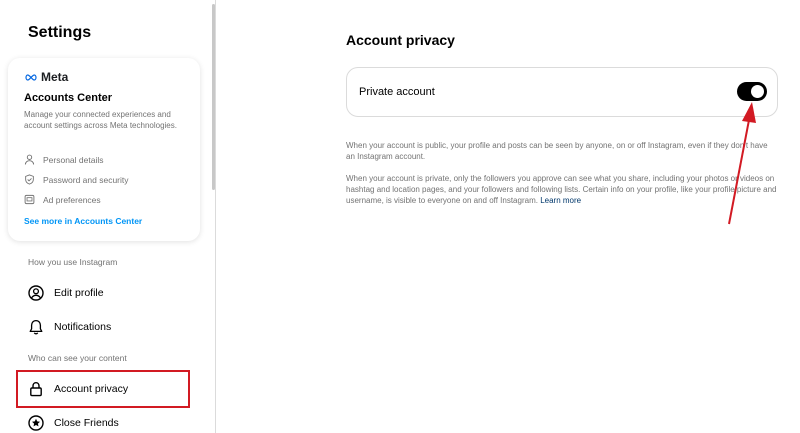  I want to click on sidebar-item-notifications: Notifications, so click(103, 327).